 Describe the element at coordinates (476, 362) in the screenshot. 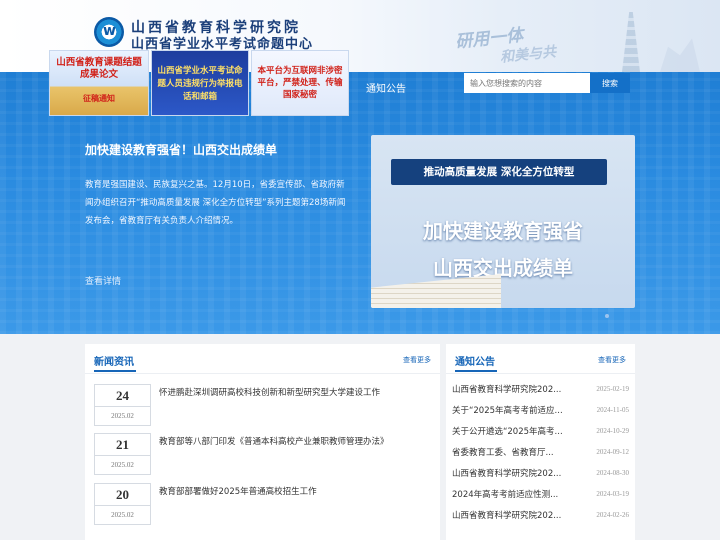

I see `notice-panel-title: 通知公告` at that location.